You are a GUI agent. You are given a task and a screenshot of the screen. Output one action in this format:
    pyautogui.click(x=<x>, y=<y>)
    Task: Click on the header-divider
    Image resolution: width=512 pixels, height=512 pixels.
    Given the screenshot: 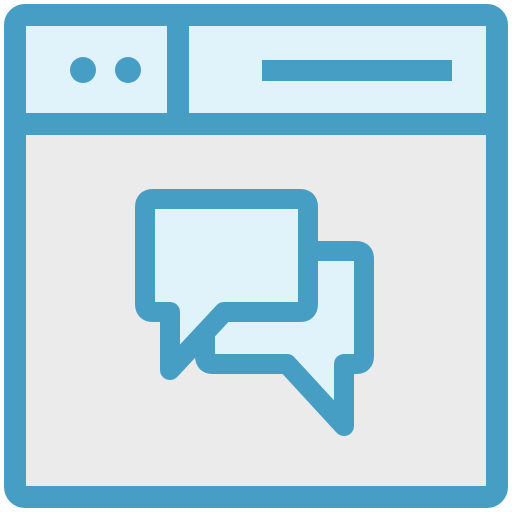 What is the action you would take?
    pyautogui.click(x=256, y=124)
    